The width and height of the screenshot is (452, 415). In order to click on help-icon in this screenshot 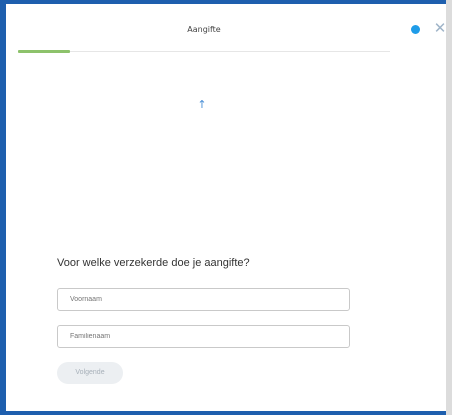, I will do `click(415, 29)`.